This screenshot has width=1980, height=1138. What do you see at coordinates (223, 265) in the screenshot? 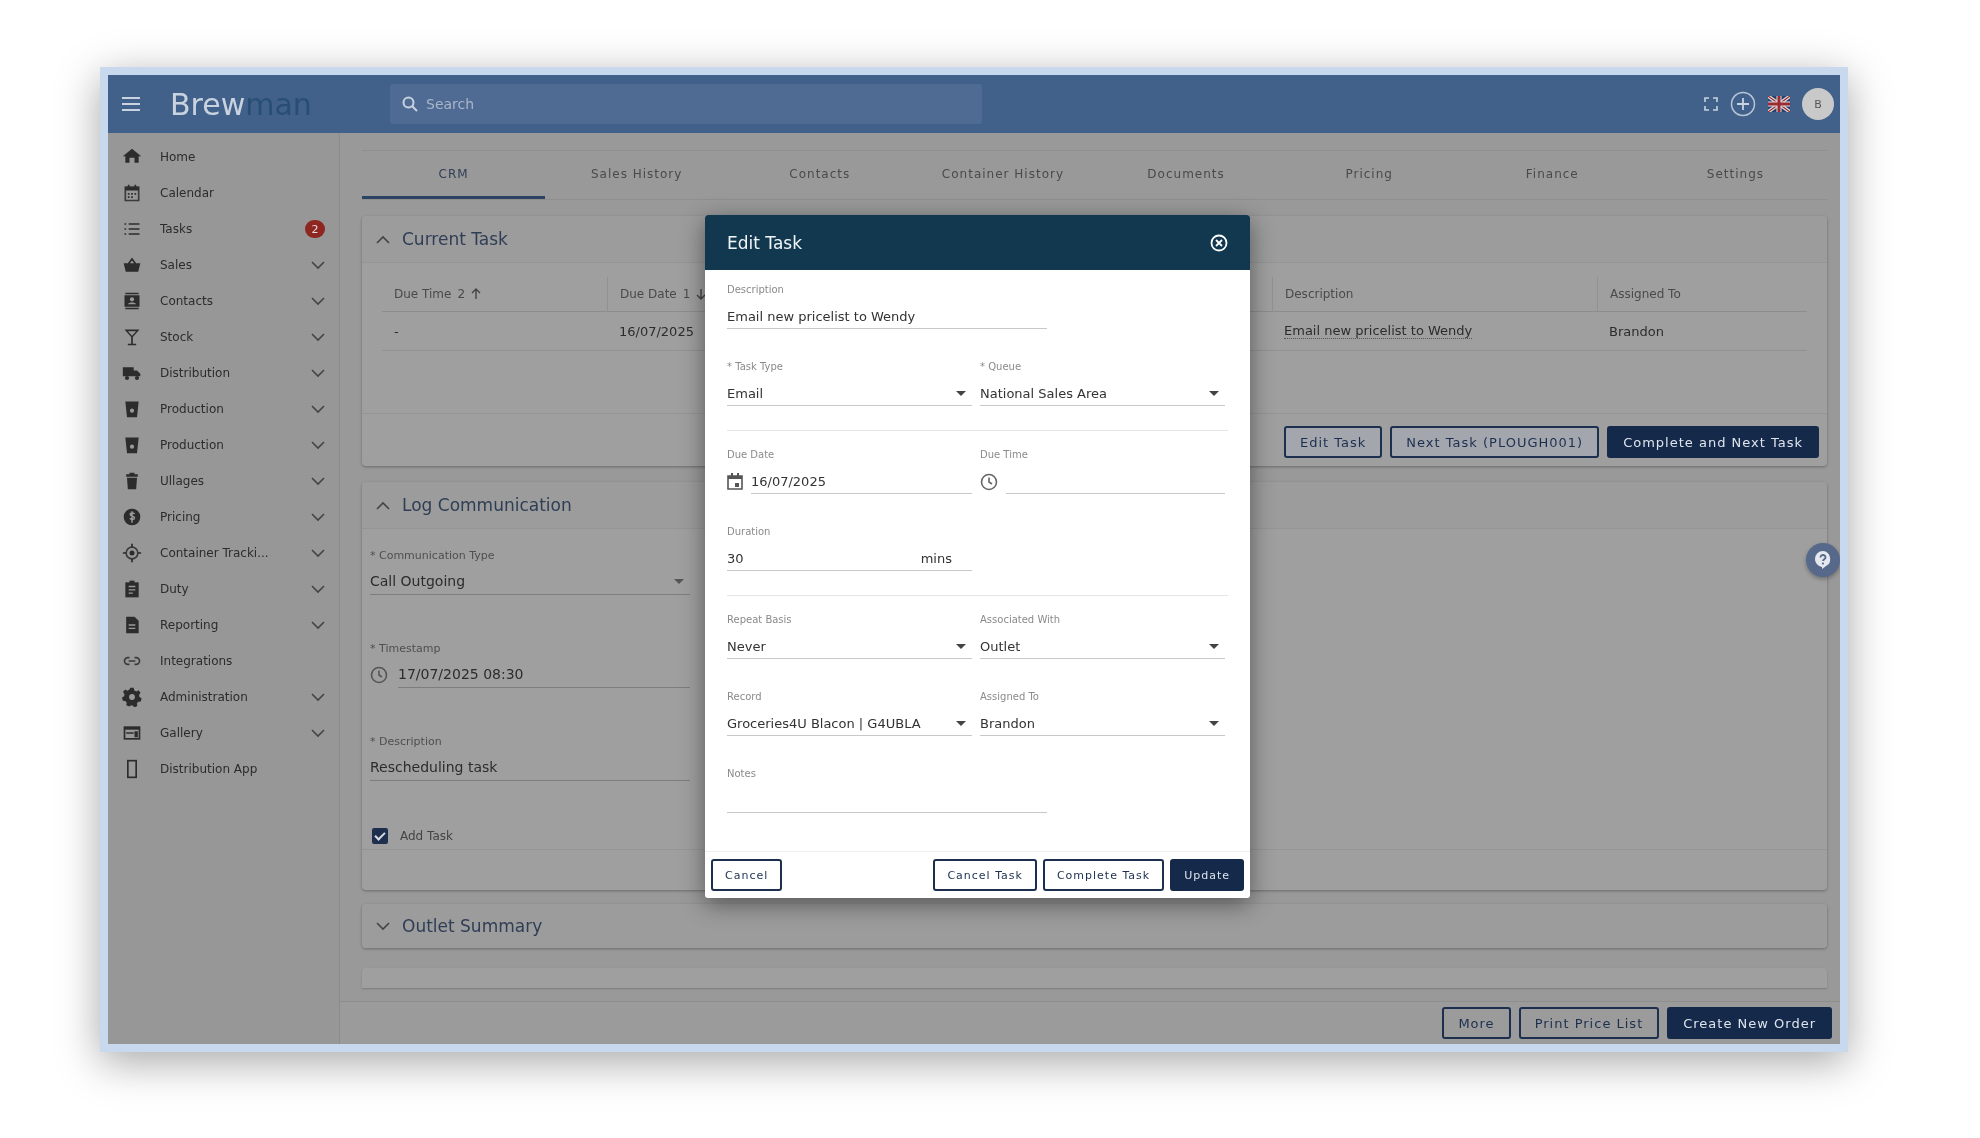
I see `sidebar-item: Sales` at bounding box center [223, 265].